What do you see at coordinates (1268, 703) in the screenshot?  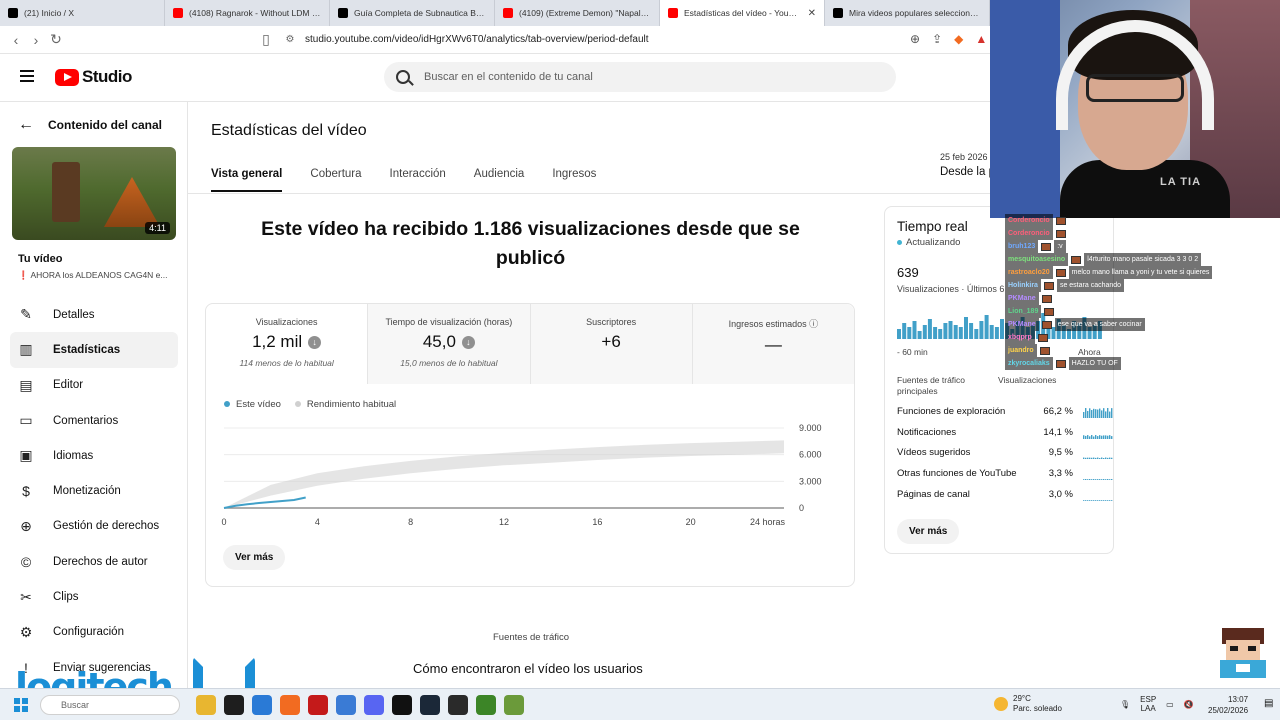 I see `notification-icon: ▤` at bounding box center [1268, 703].